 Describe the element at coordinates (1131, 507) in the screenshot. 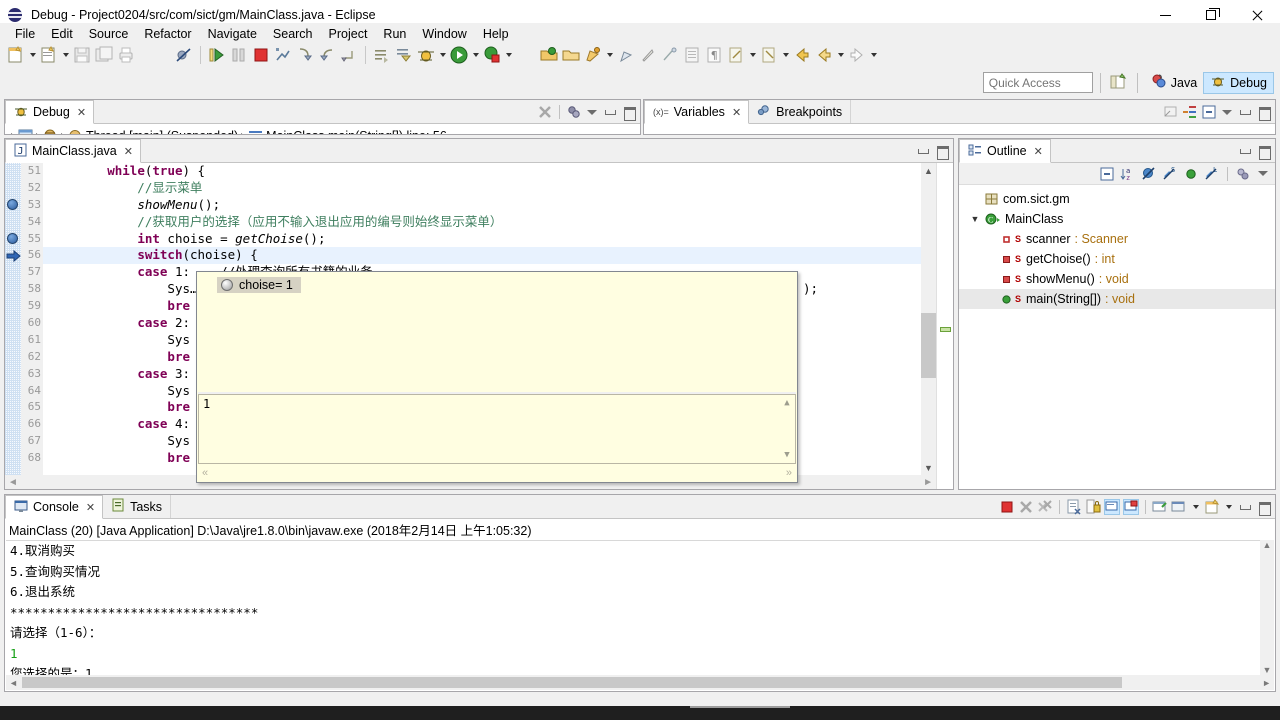

I see `display-selected-console-icon` at that location.